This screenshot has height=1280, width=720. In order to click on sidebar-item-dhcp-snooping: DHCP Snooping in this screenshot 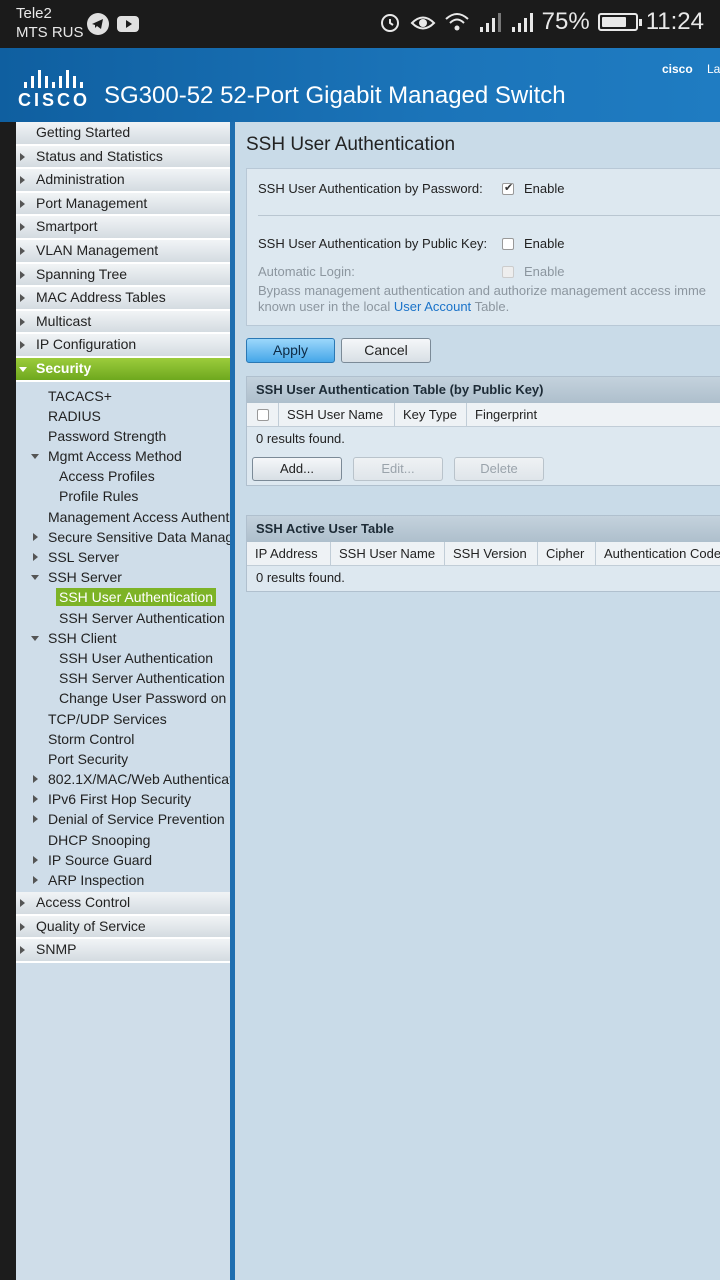, I will do `click(124, 840)`.